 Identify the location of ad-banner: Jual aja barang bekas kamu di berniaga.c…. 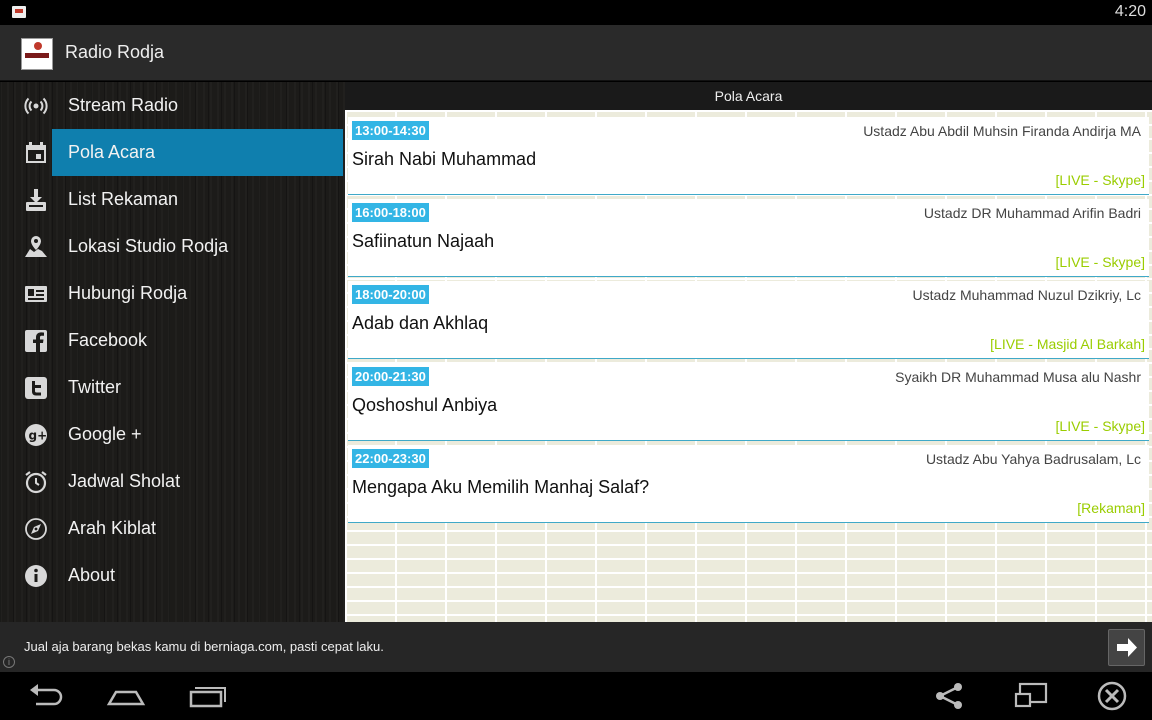
(576, 647).